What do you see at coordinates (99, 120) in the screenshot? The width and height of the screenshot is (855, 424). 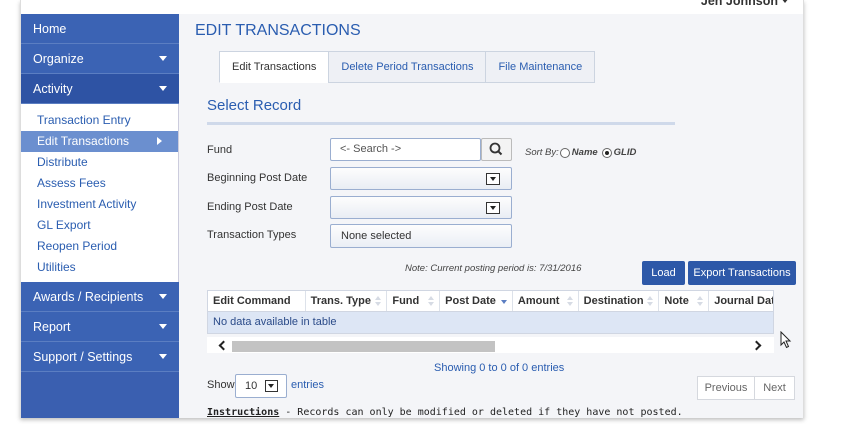 I see `sidebar-item-transaction-entry: Transaction Entry` at bounding box center [99, 120].